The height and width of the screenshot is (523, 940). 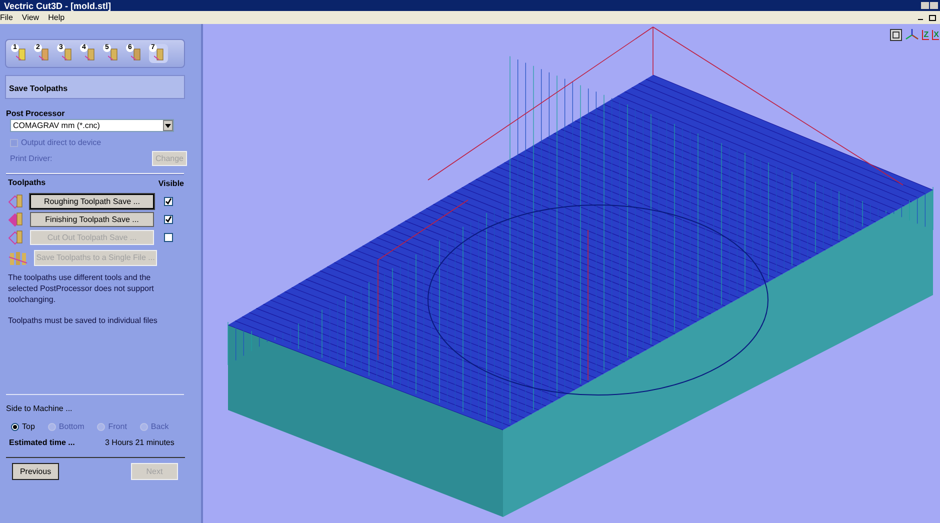 I want to click on menu-item: View, so click(x=31, y=18).